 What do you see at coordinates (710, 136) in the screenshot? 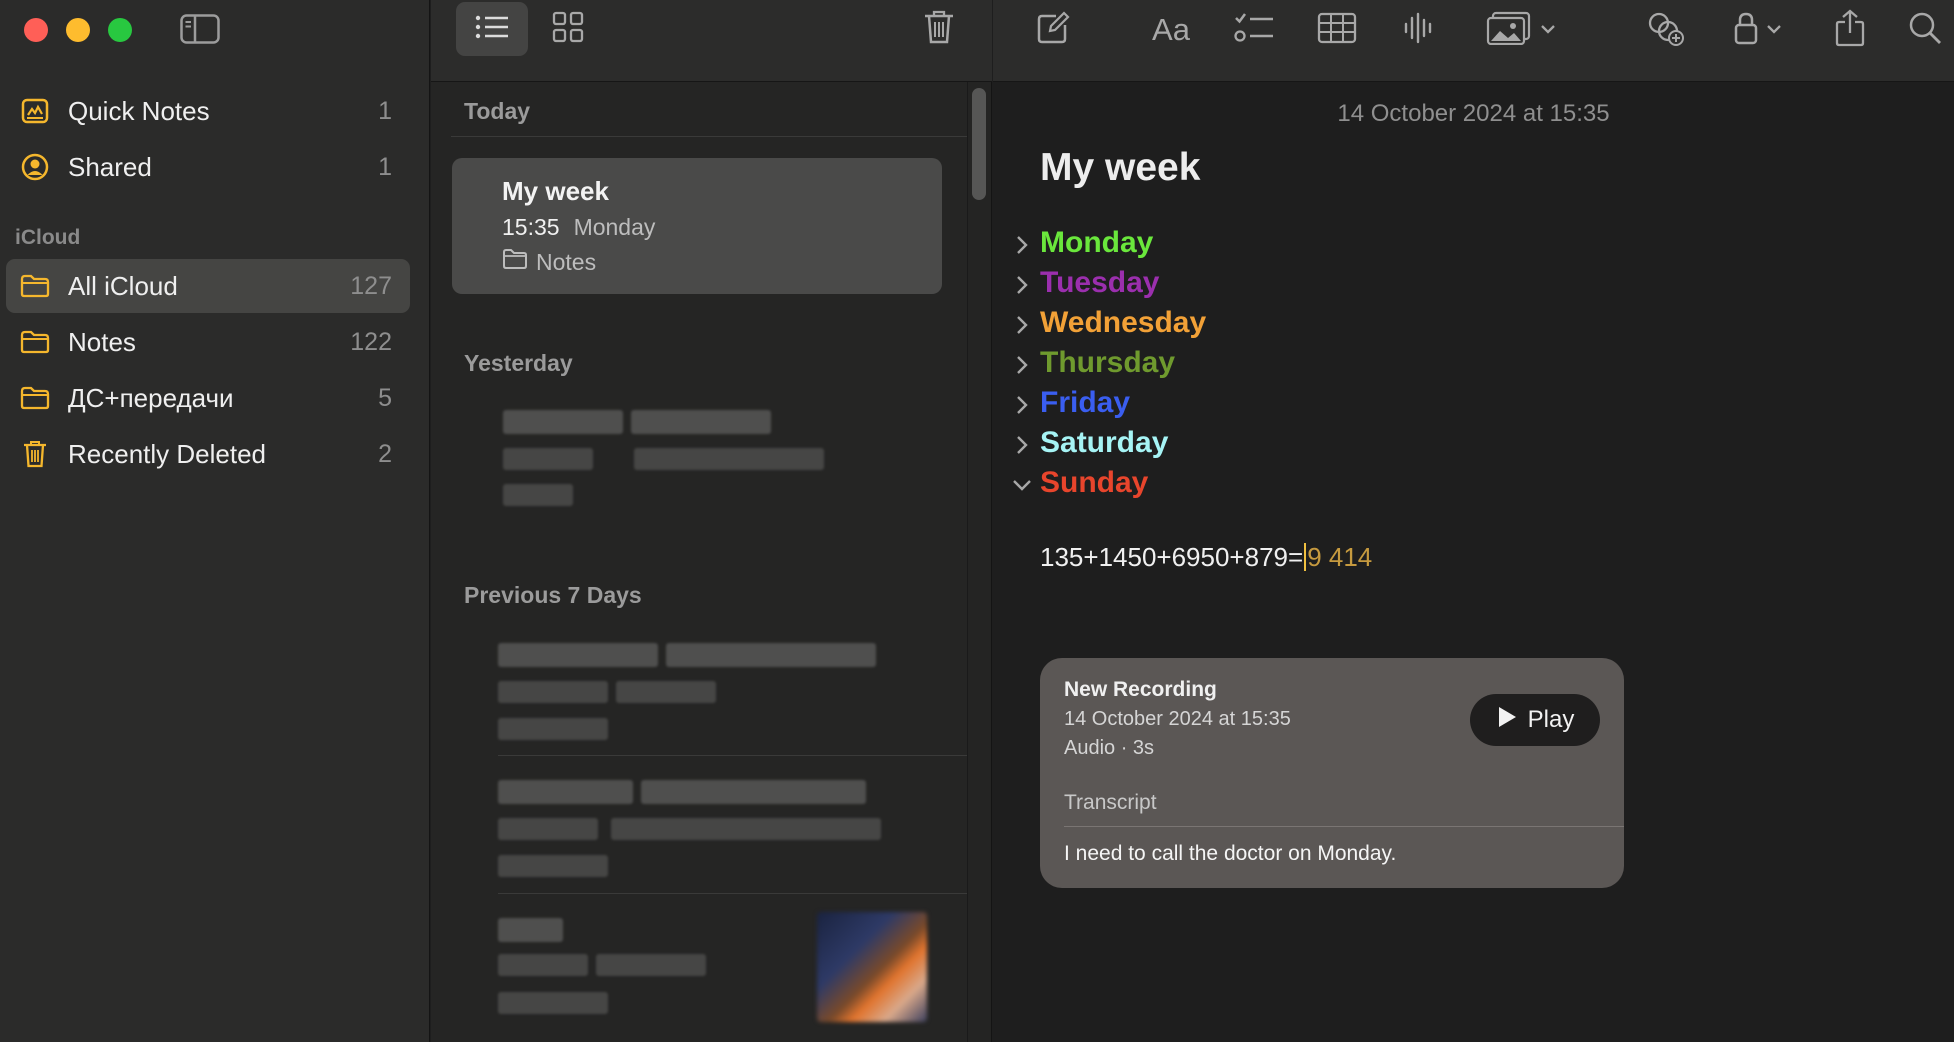
I see `group-divider` at bounding box center [710, 136].